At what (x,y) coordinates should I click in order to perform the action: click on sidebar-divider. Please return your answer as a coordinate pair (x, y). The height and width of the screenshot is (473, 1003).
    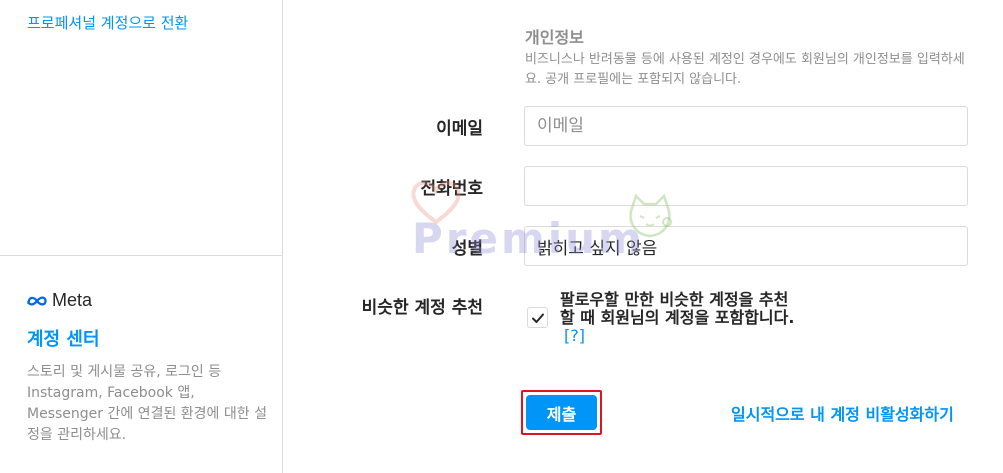
    Looking at the image, I should click on (141, 255).